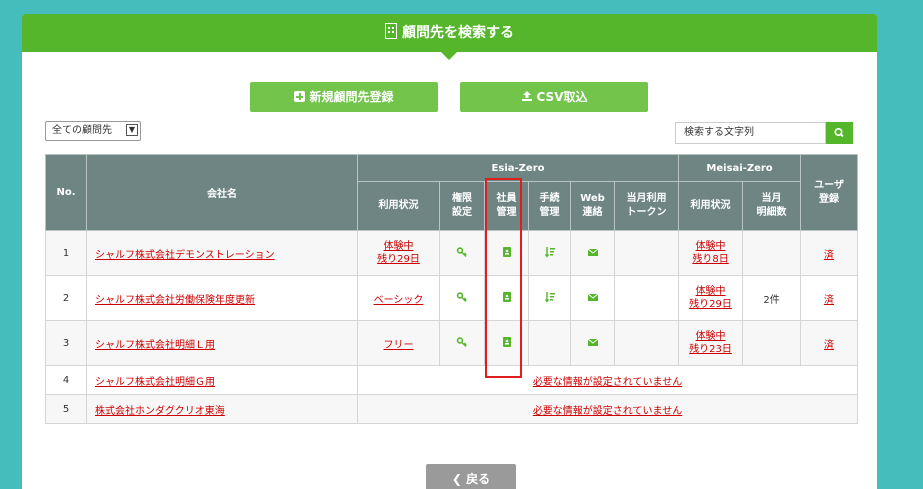 The width and height of the screenshot is (923, 489). What do you see at coordinates (592, 206) in the screenshot?
I see `header-web-contact: Web 連絡` at bounding box center [592, 206].